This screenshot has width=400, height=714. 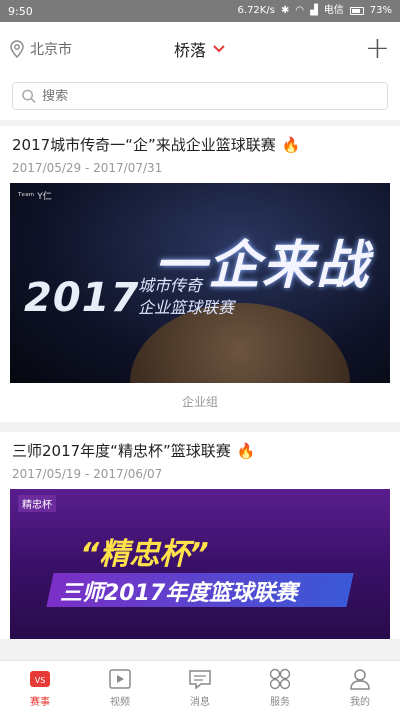 I want to click on banner-year: 2017, so click(x=82, y=298).